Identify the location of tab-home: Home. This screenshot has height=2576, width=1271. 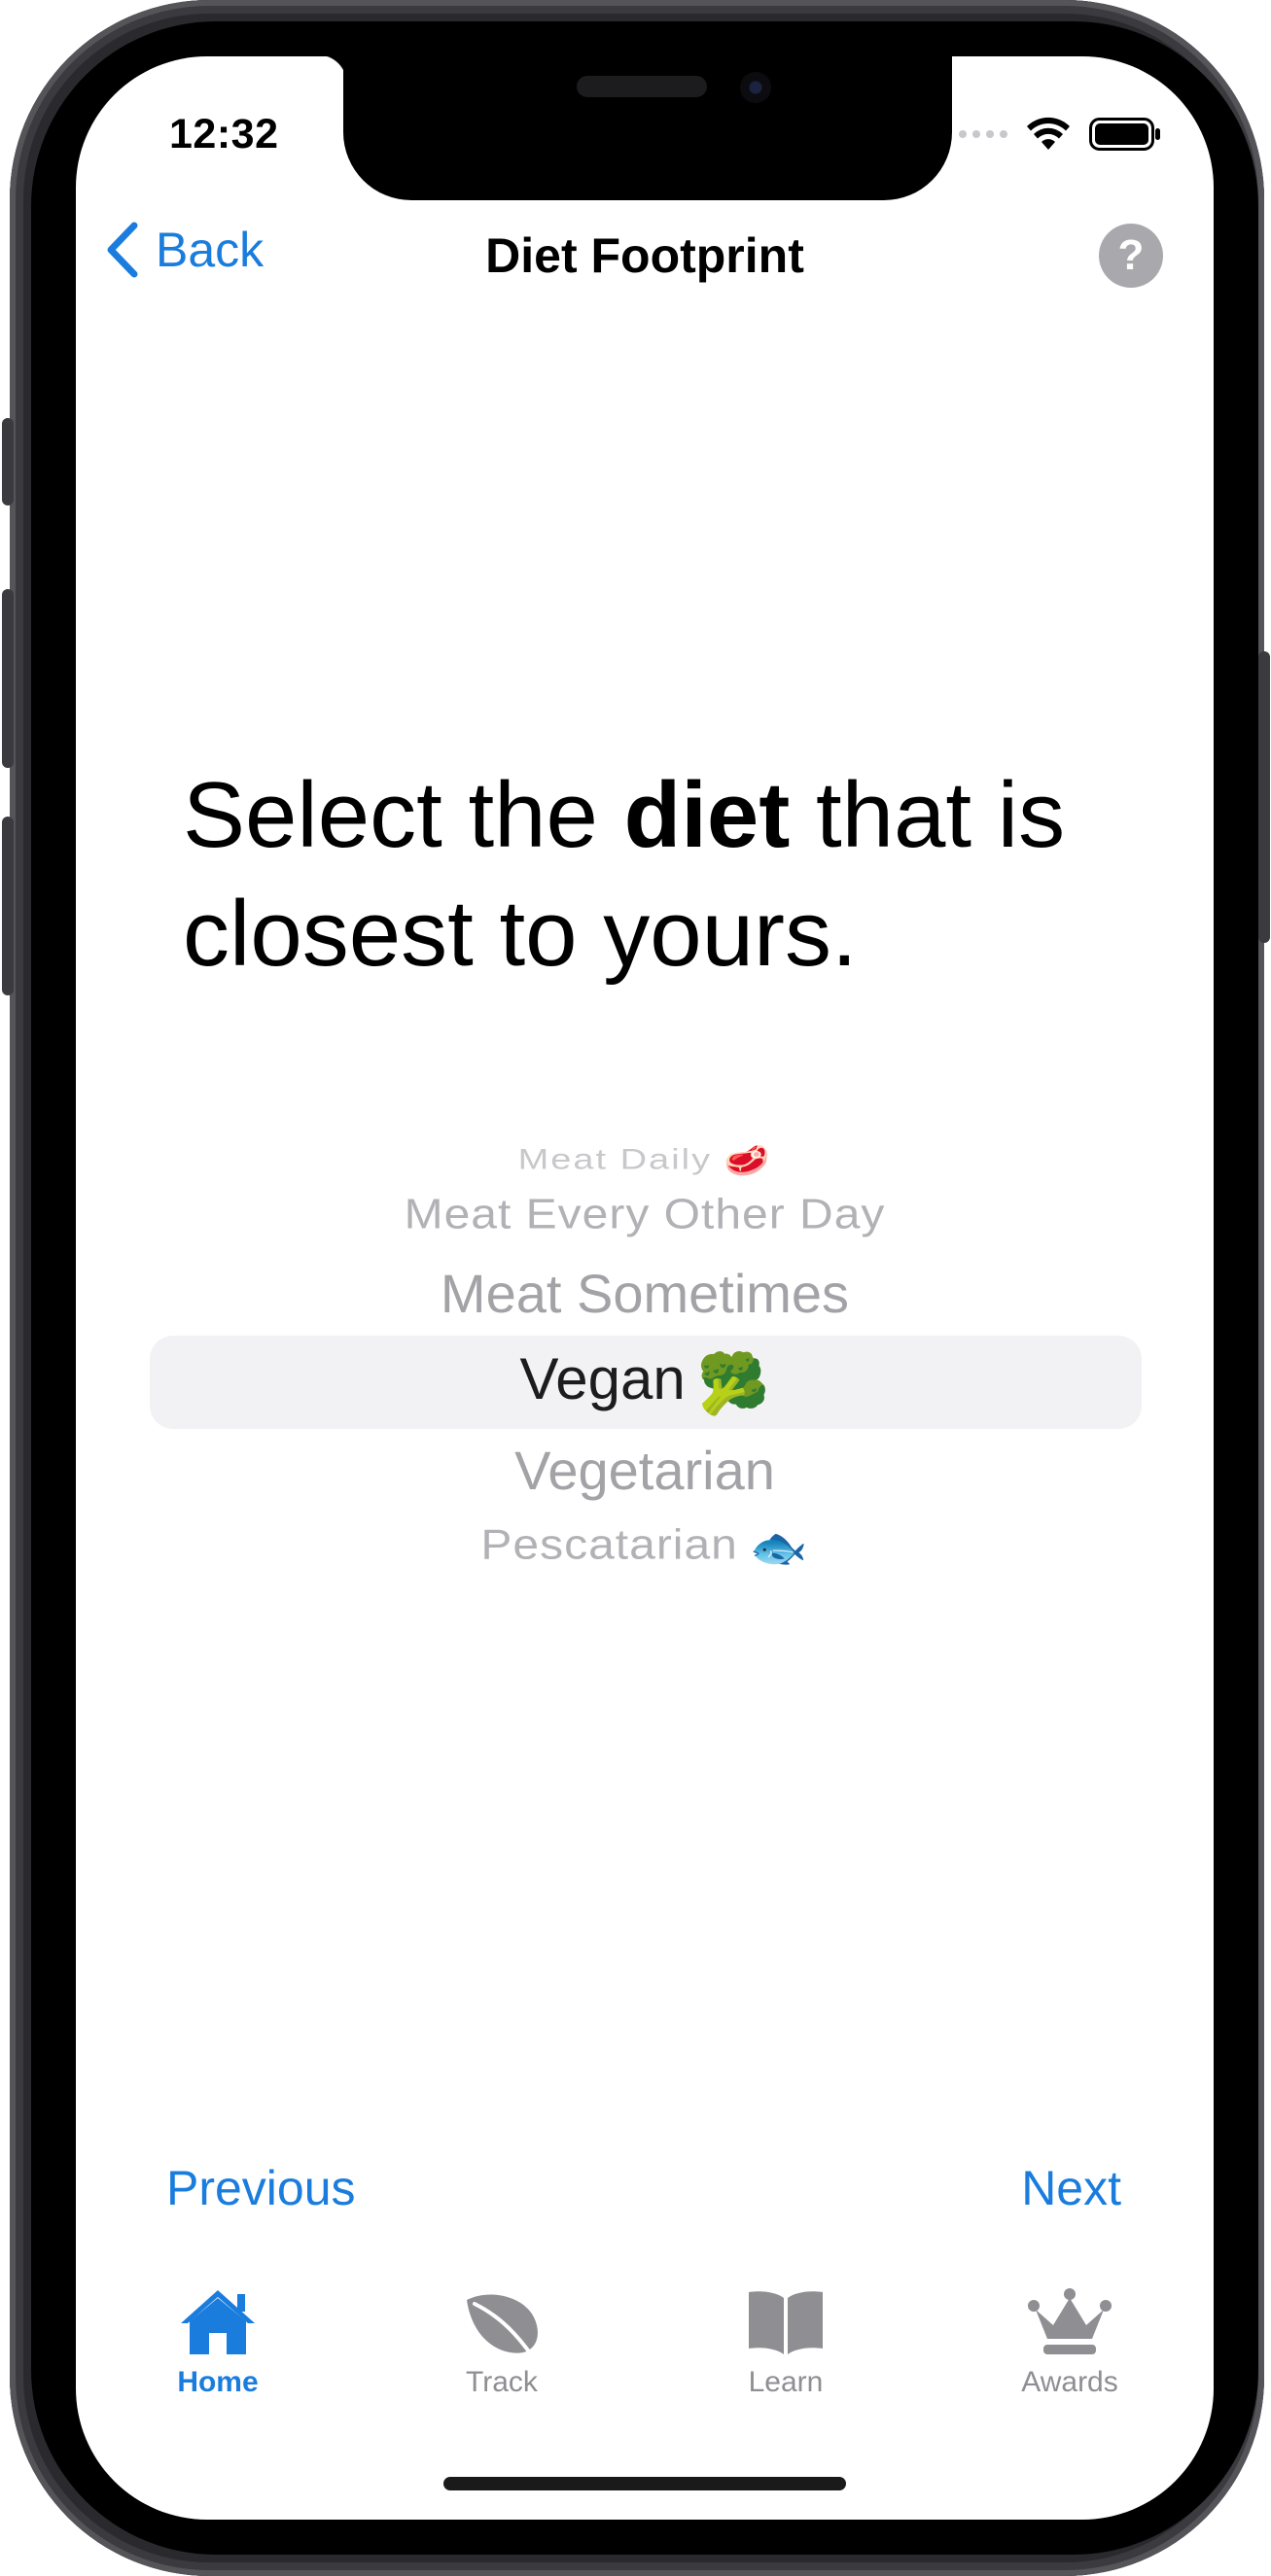
(218, 2342).